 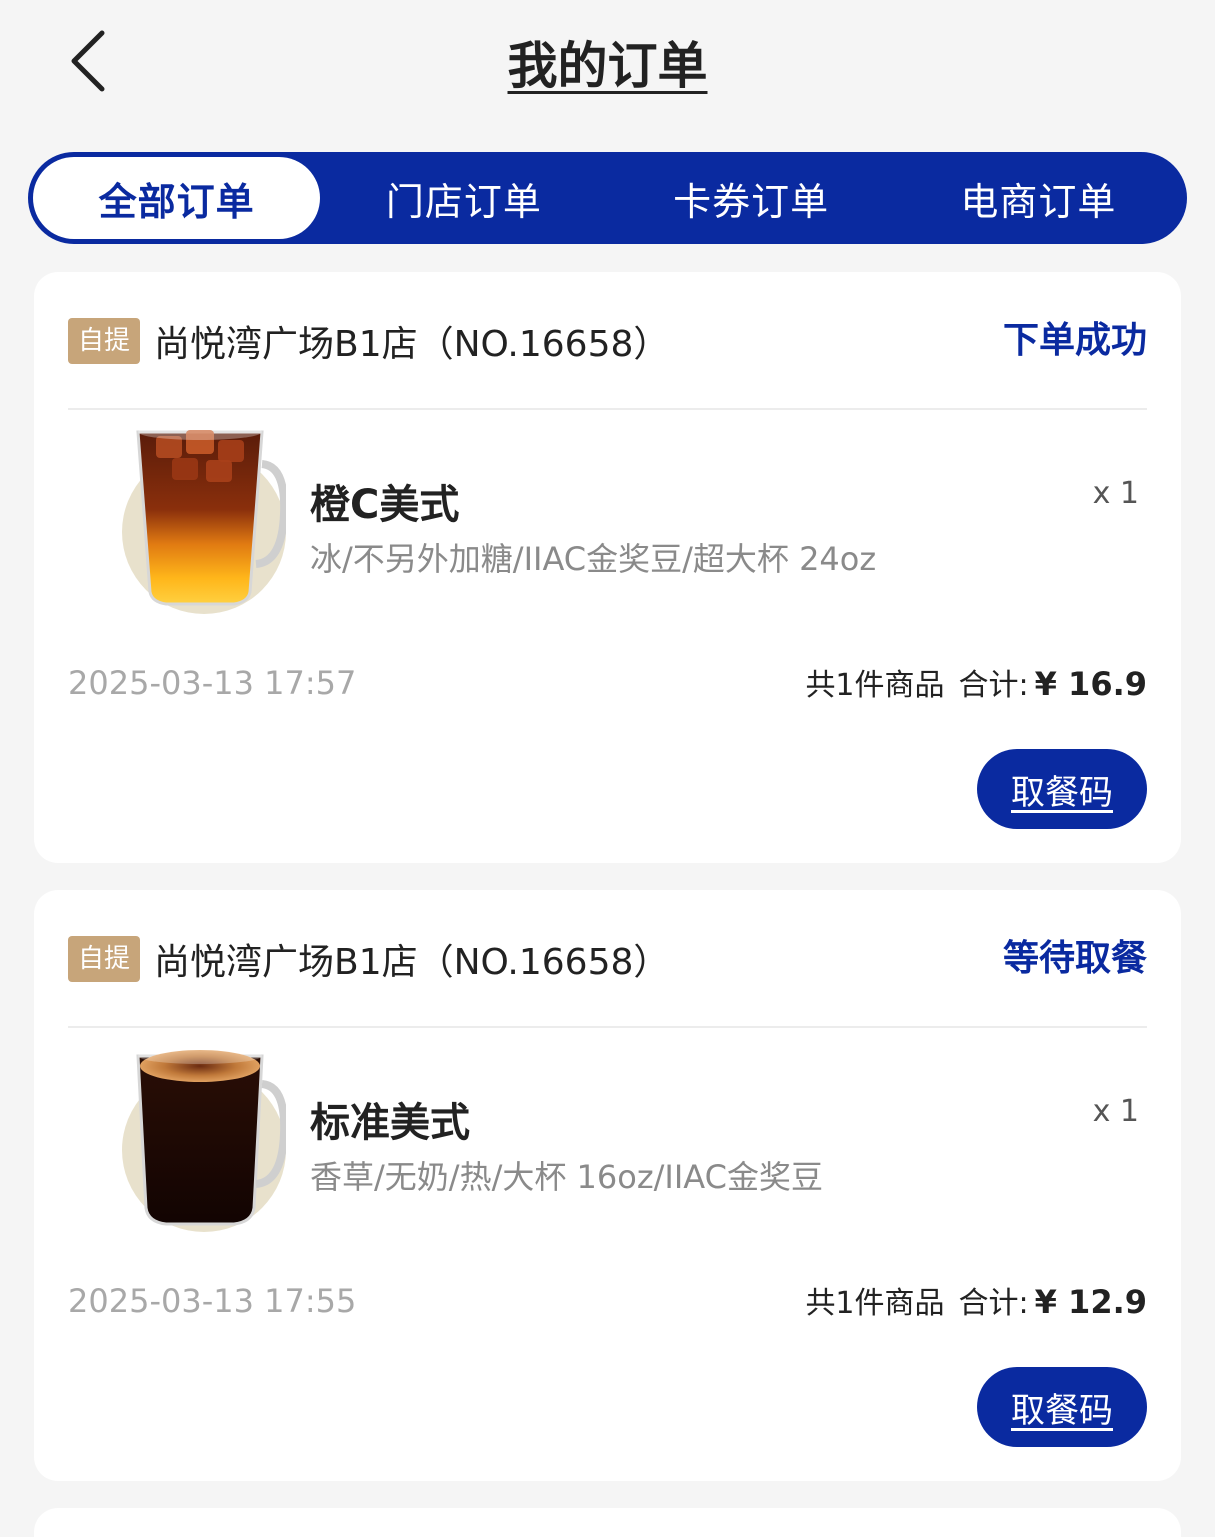 What do you see at coordinates (202, 514) in the screenshot?
I see `product-image-iced-americano` at bounding box center [202, 514].